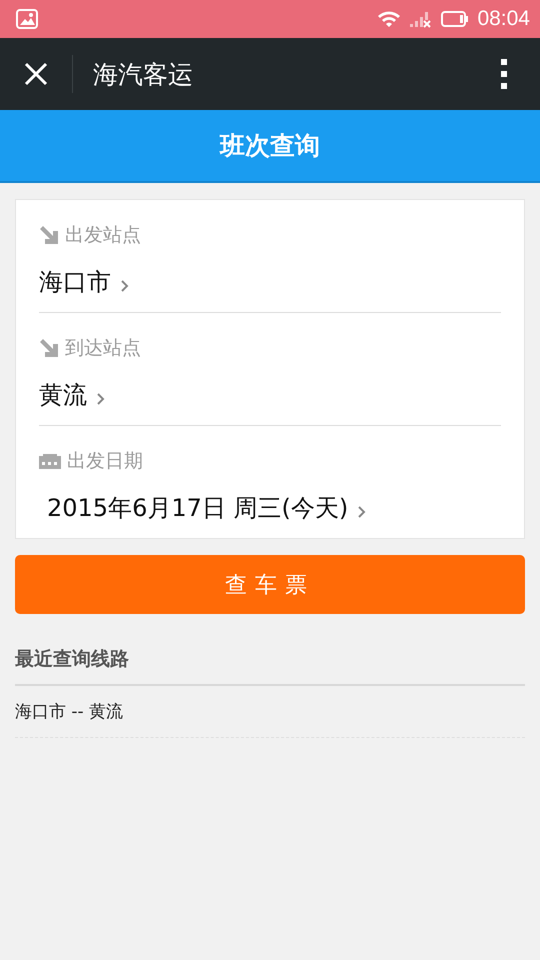 Image resolution: width=540 pixels, height=960 pixels. I want to click on page-title: 班次查询, so click(270, 146).